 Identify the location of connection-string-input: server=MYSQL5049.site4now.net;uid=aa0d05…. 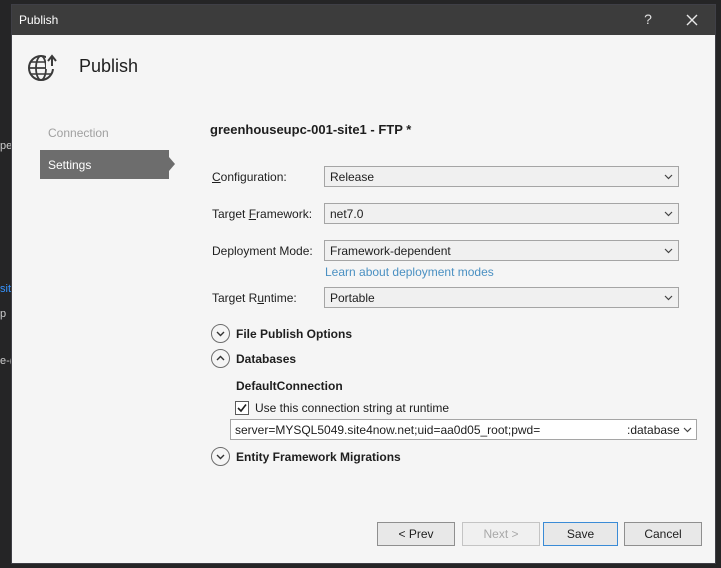
(463, 429).